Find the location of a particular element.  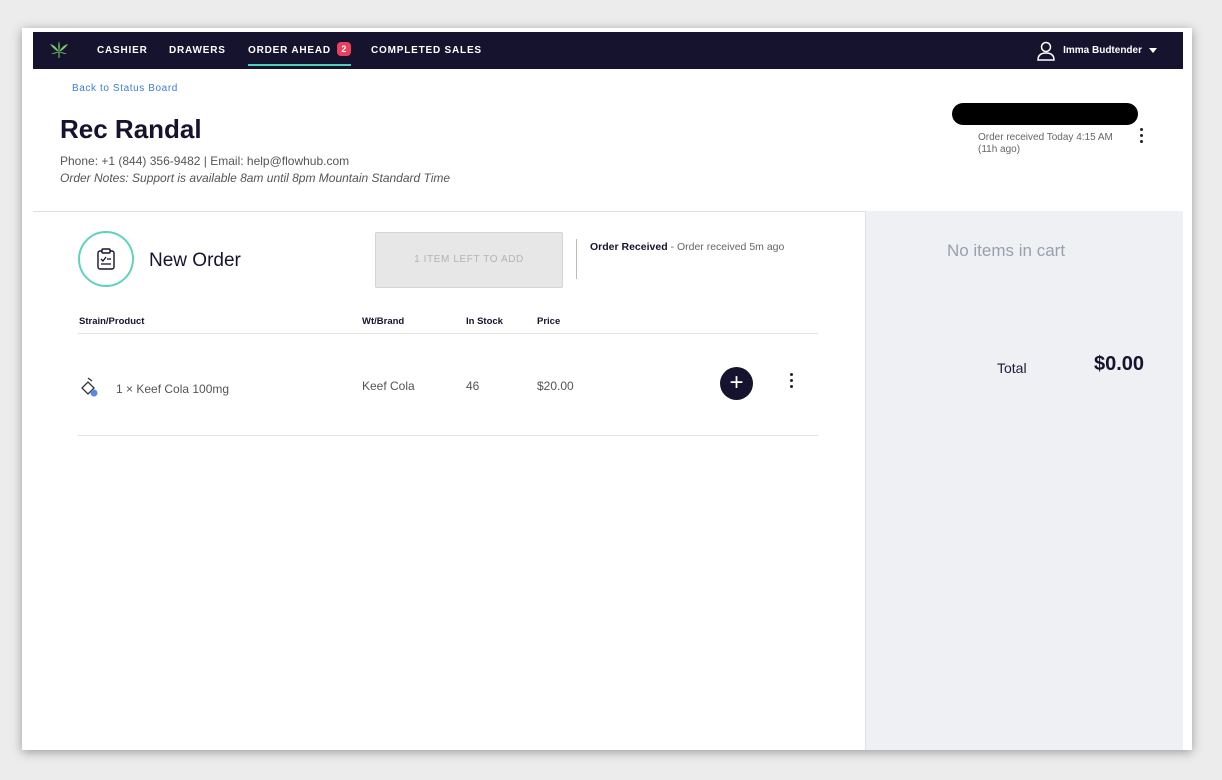

edible-product-icon is located at coordinates (89, 387).